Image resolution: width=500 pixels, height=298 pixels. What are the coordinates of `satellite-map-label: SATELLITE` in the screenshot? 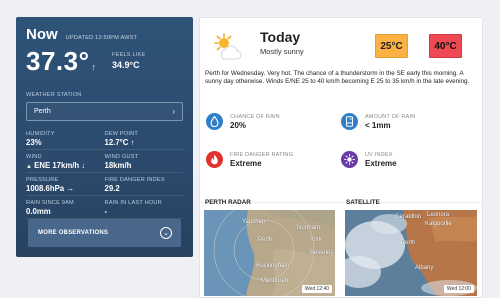 It's located at (363, 202).